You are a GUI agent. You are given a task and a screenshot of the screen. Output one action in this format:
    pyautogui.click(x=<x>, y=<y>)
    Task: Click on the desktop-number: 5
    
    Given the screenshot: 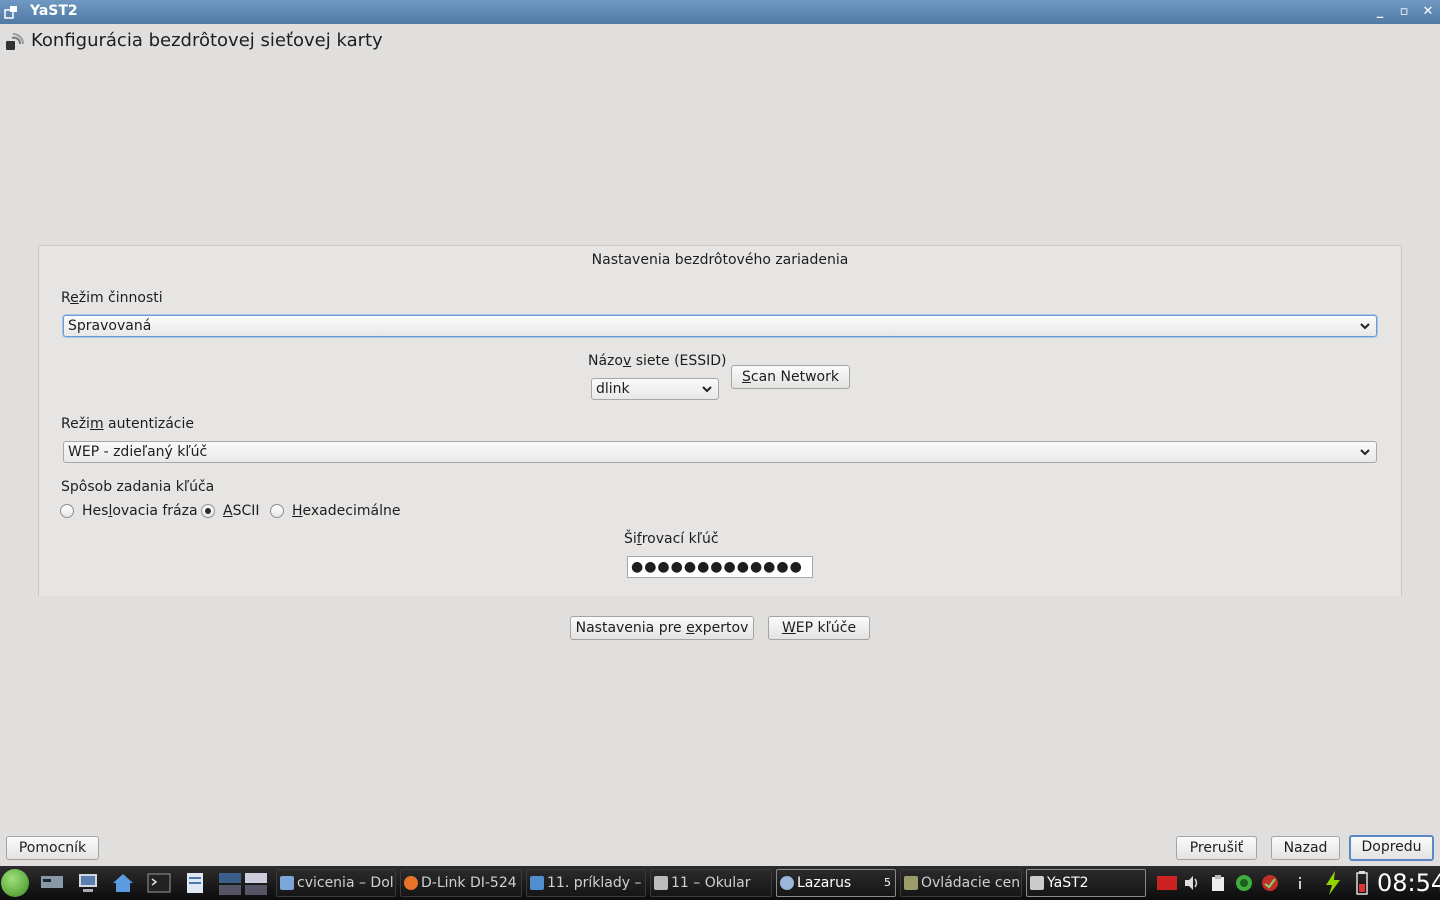 What is the action you would take?
    pyautogui.click(x=887, y=882)
    